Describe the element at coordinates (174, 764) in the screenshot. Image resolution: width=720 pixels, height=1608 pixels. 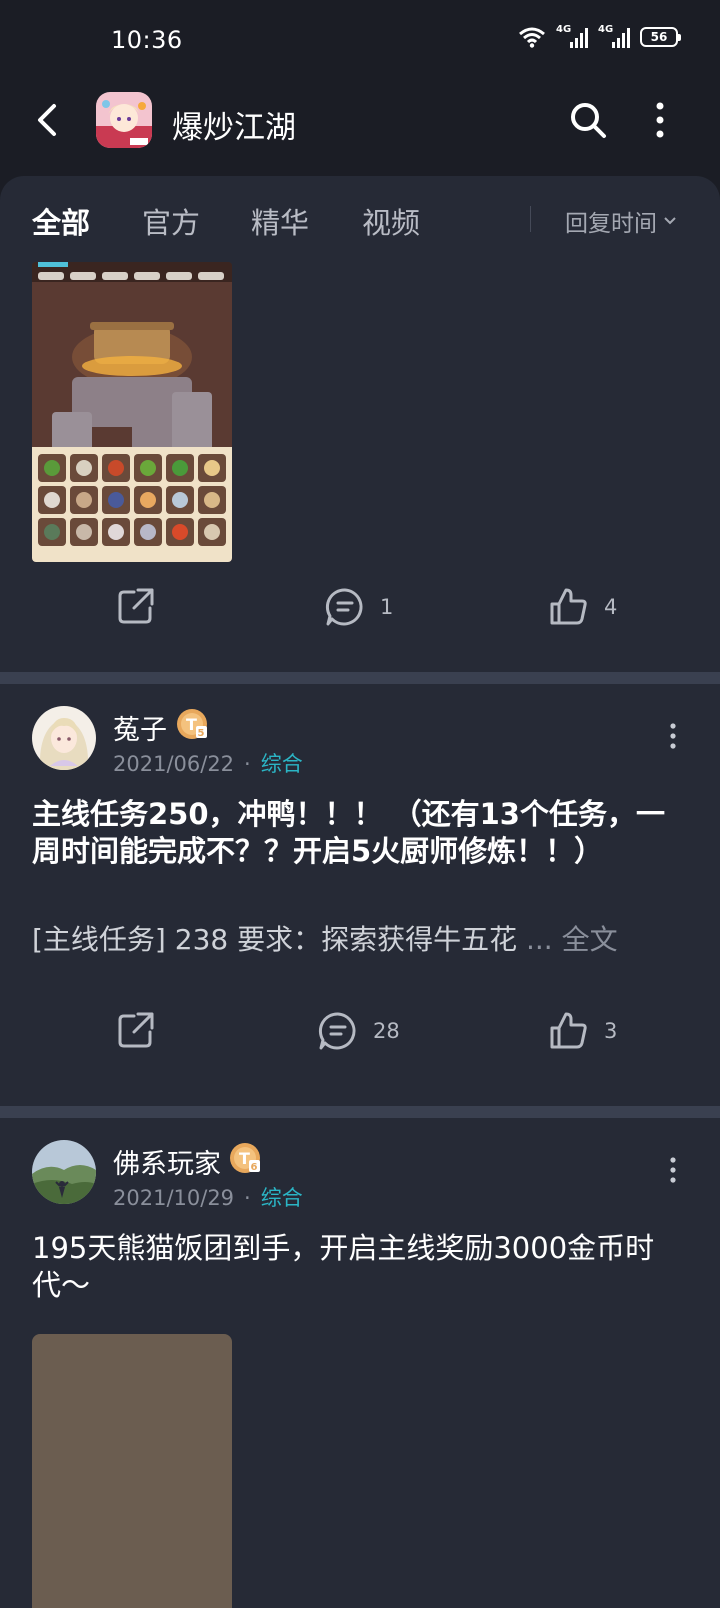
I see `post-date: 2021/06/22` at that location.